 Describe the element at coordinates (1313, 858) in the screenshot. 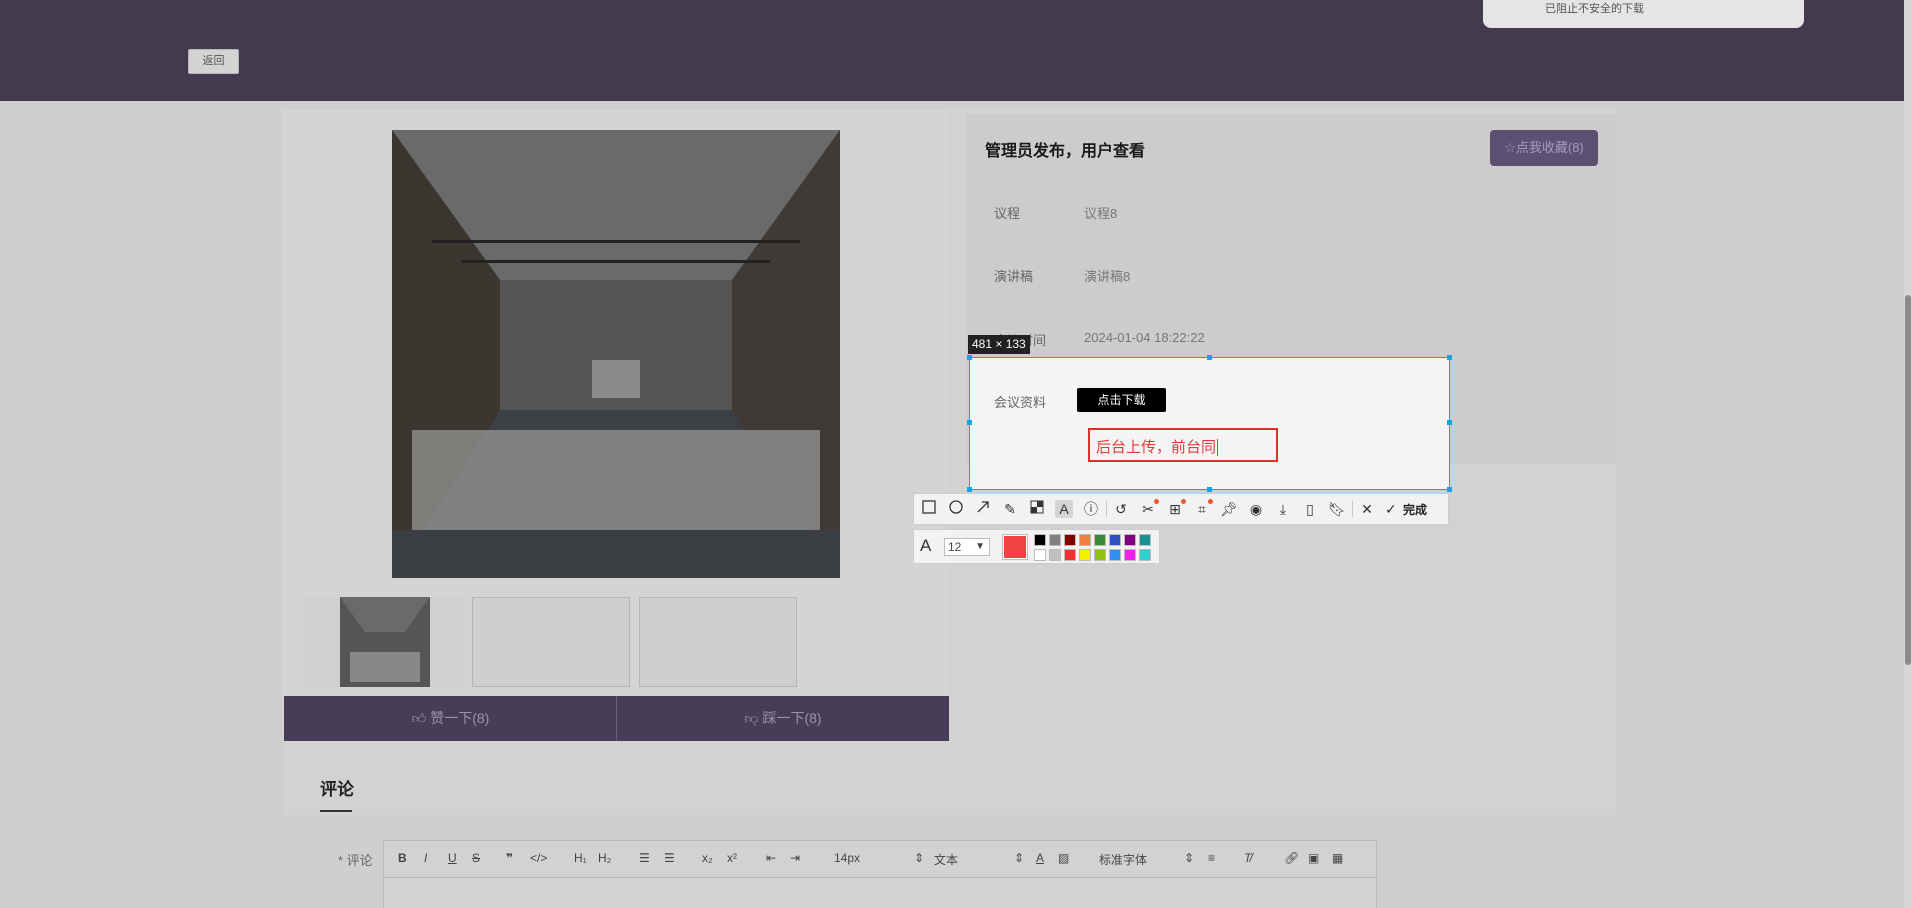

I see `image-icon: ▣` at that location.